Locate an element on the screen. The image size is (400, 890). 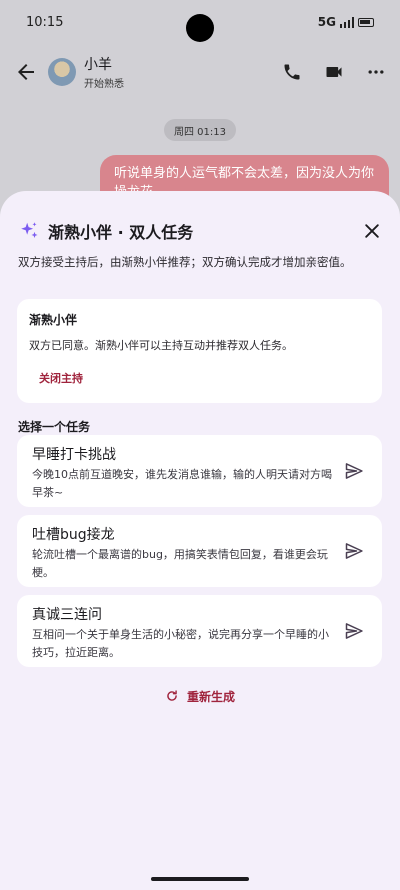
regenerate-button: 重新生成 is located at coordinates (200, 696).